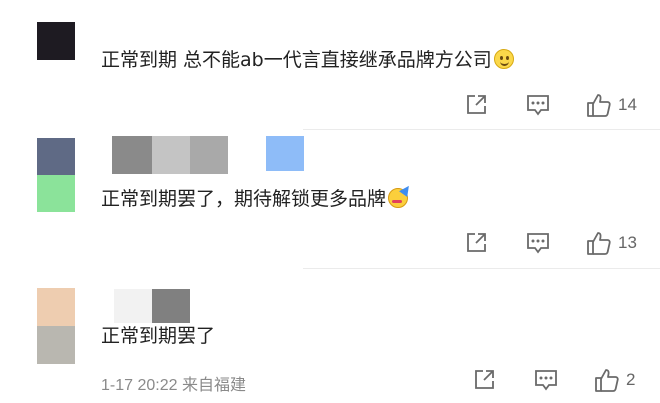 The height and width of the screenshot is (403, 660). What do you see at coordinates (627, 242) in the screenshot?
I see `like-count: 13` at bounding box center [627, 242].